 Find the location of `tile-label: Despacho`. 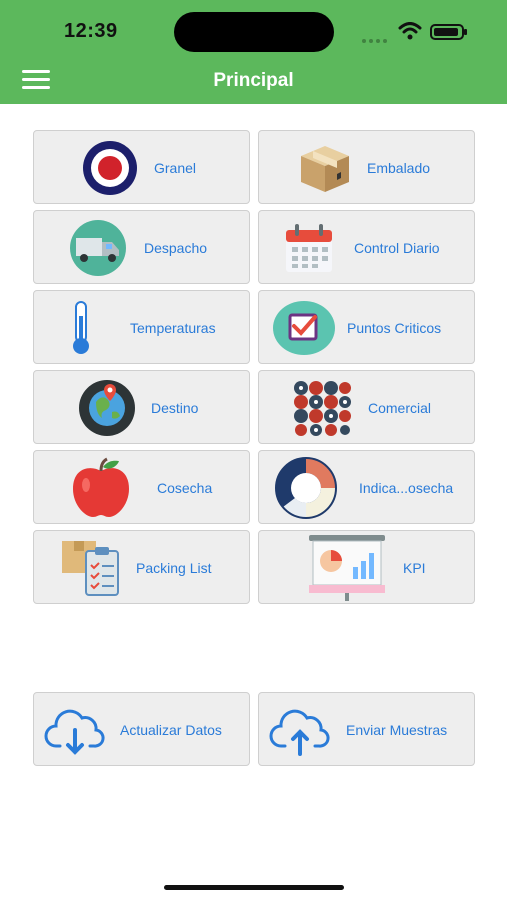

tile-label: Despacho is located at coordinates (176, 248).